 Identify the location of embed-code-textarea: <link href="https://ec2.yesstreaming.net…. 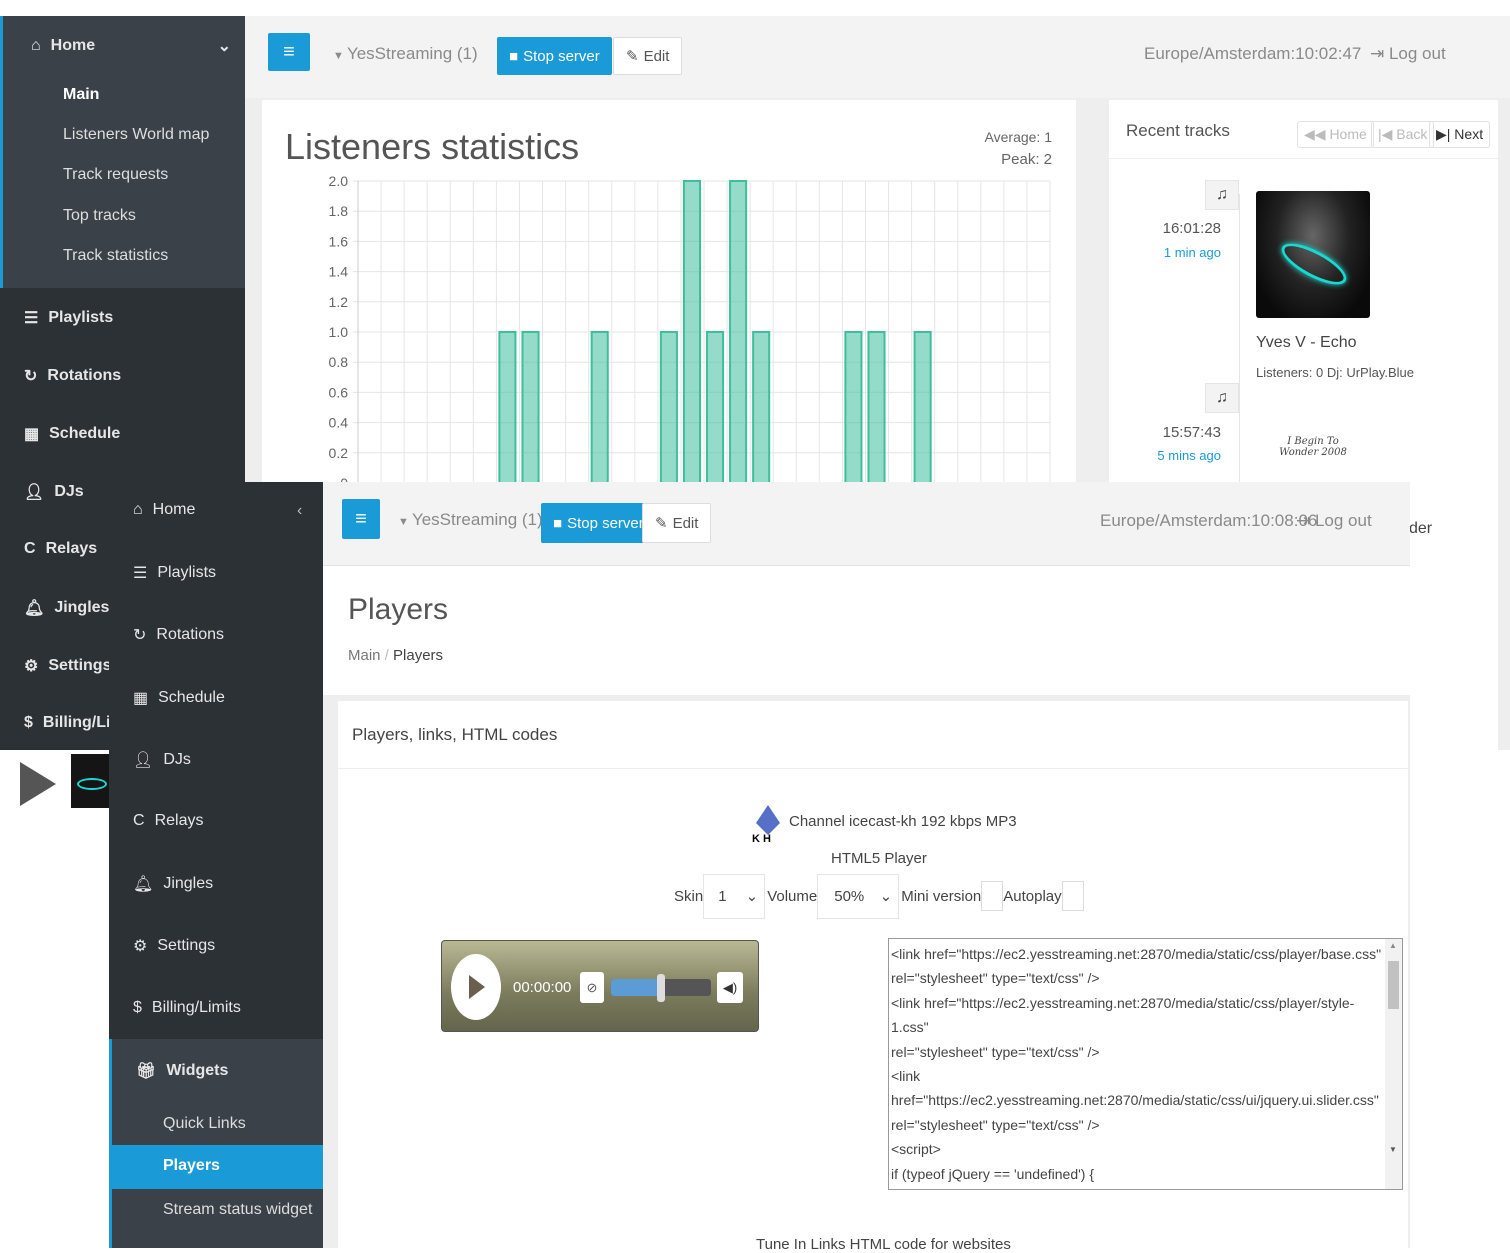
(1145, 1064).